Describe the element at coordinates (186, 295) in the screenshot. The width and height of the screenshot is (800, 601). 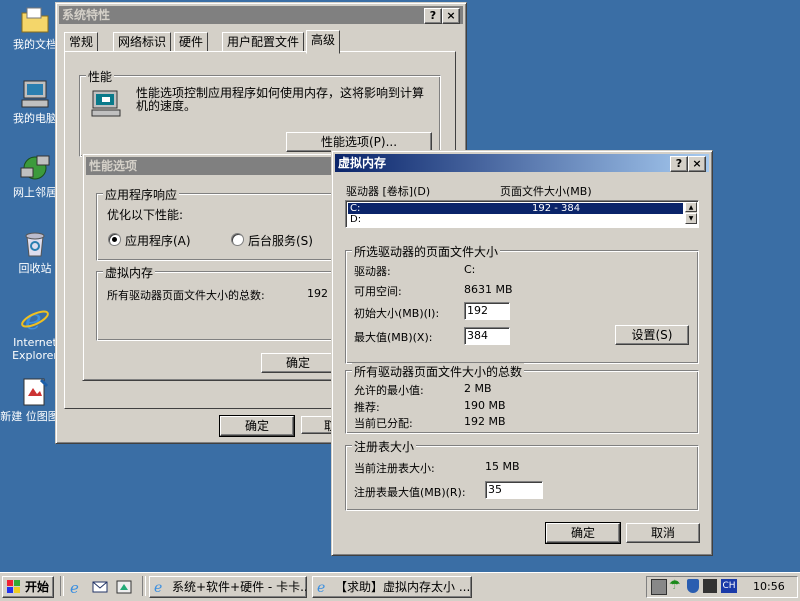
I see `vm-total-label: 所有驱动器页面文件大小的总数:` at that location.